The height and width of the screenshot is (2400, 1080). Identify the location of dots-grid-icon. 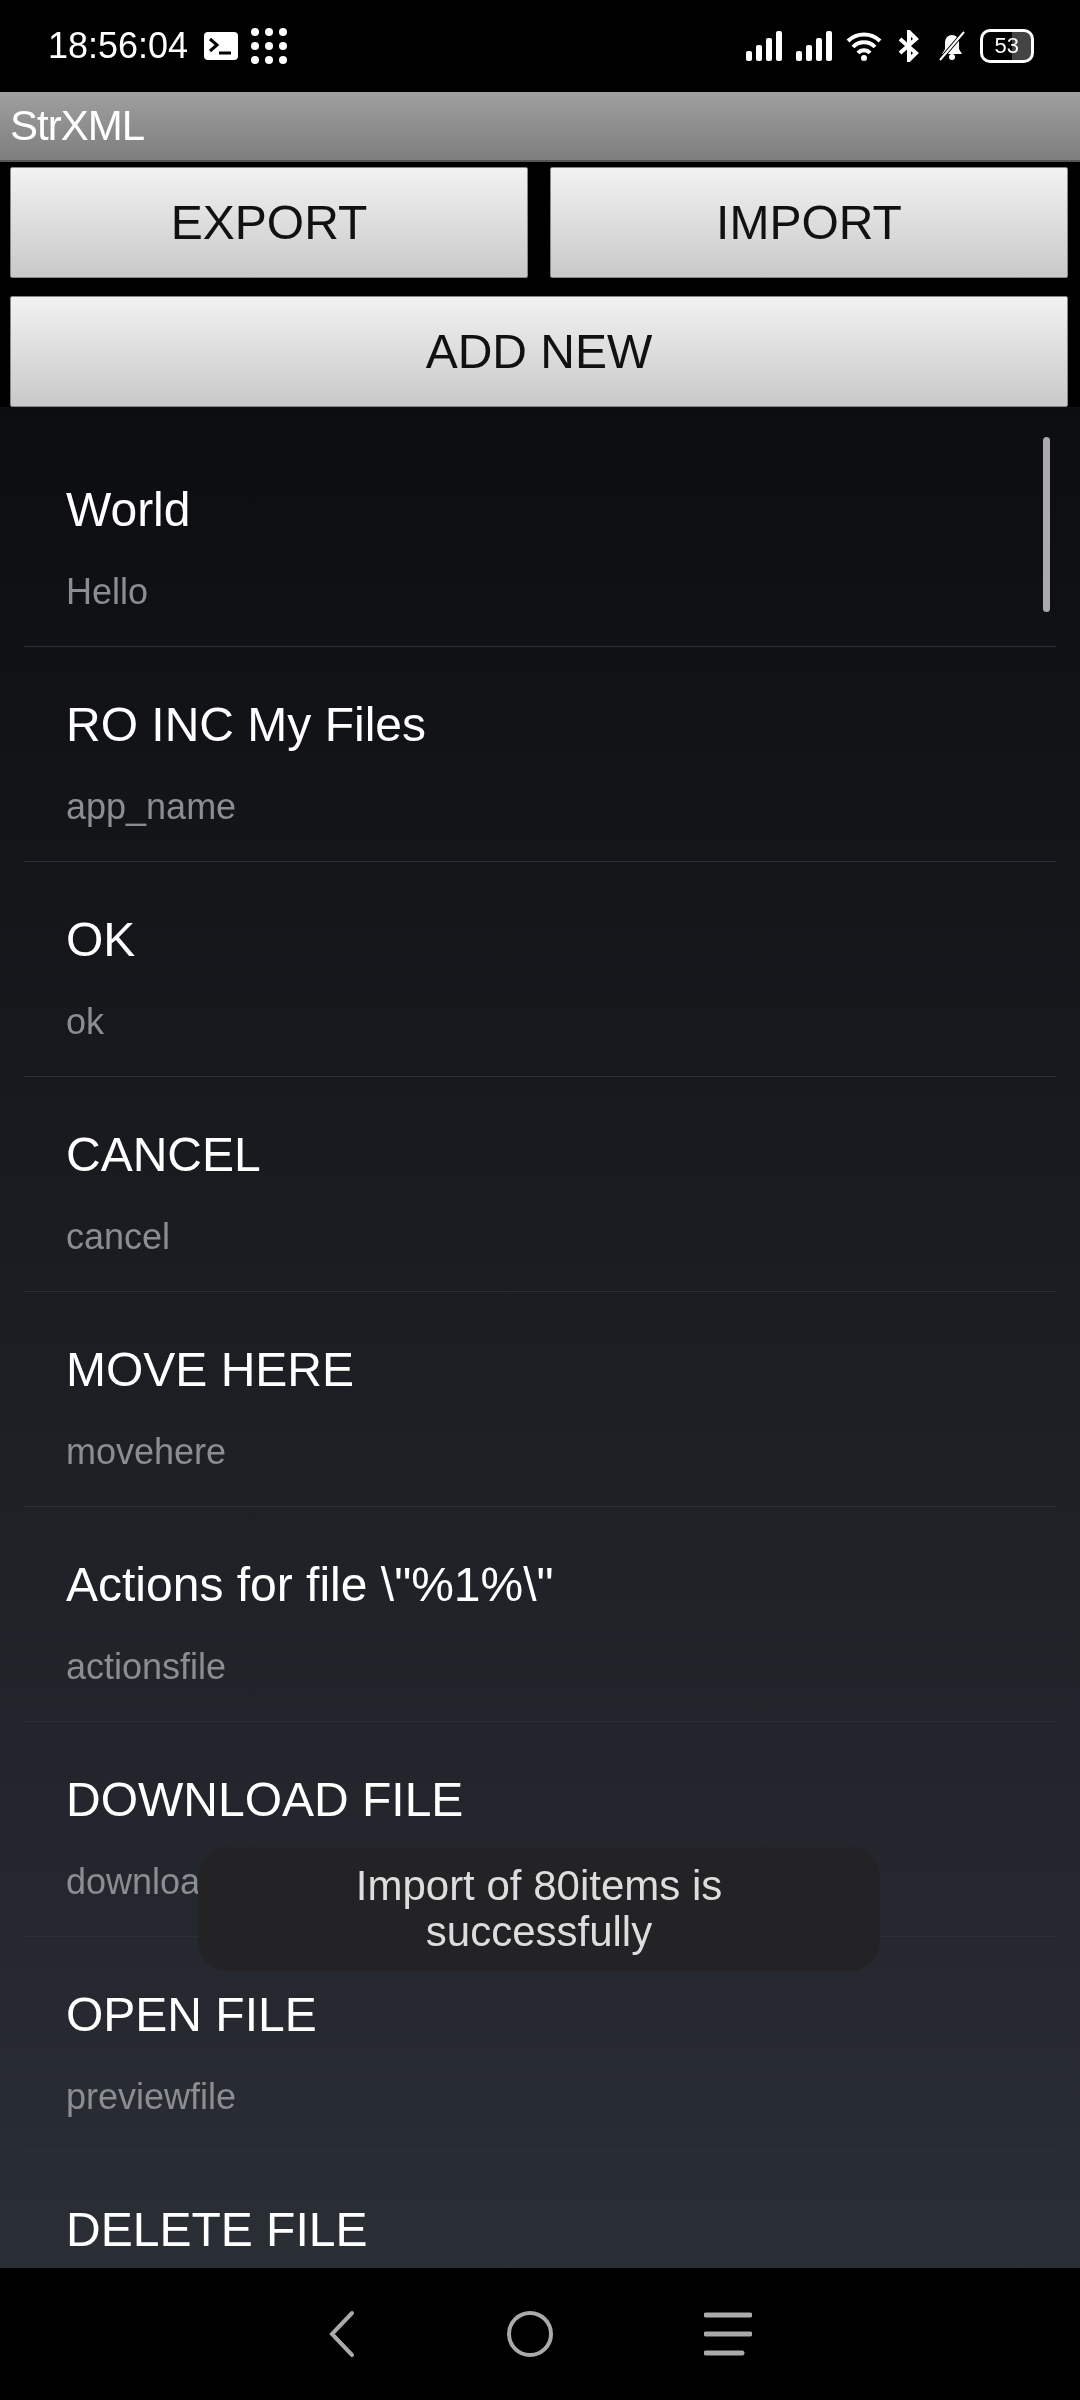
(269, 46).